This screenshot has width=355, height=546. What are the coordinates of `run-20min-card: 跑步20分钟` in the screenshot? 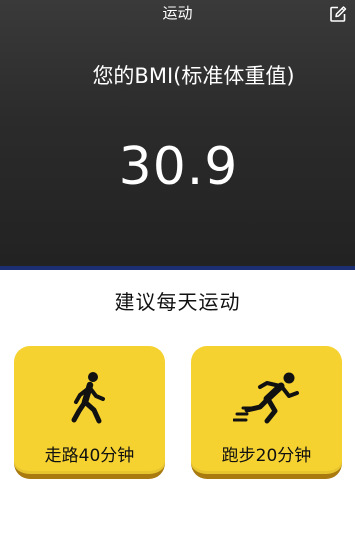 It's located at (266, 412).